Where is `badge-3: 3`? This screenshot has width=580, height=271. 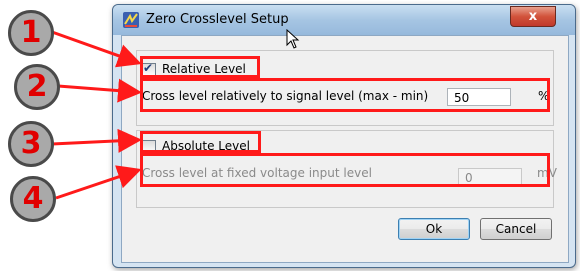
badge-3: 3 is located at coordinates (31, 144).